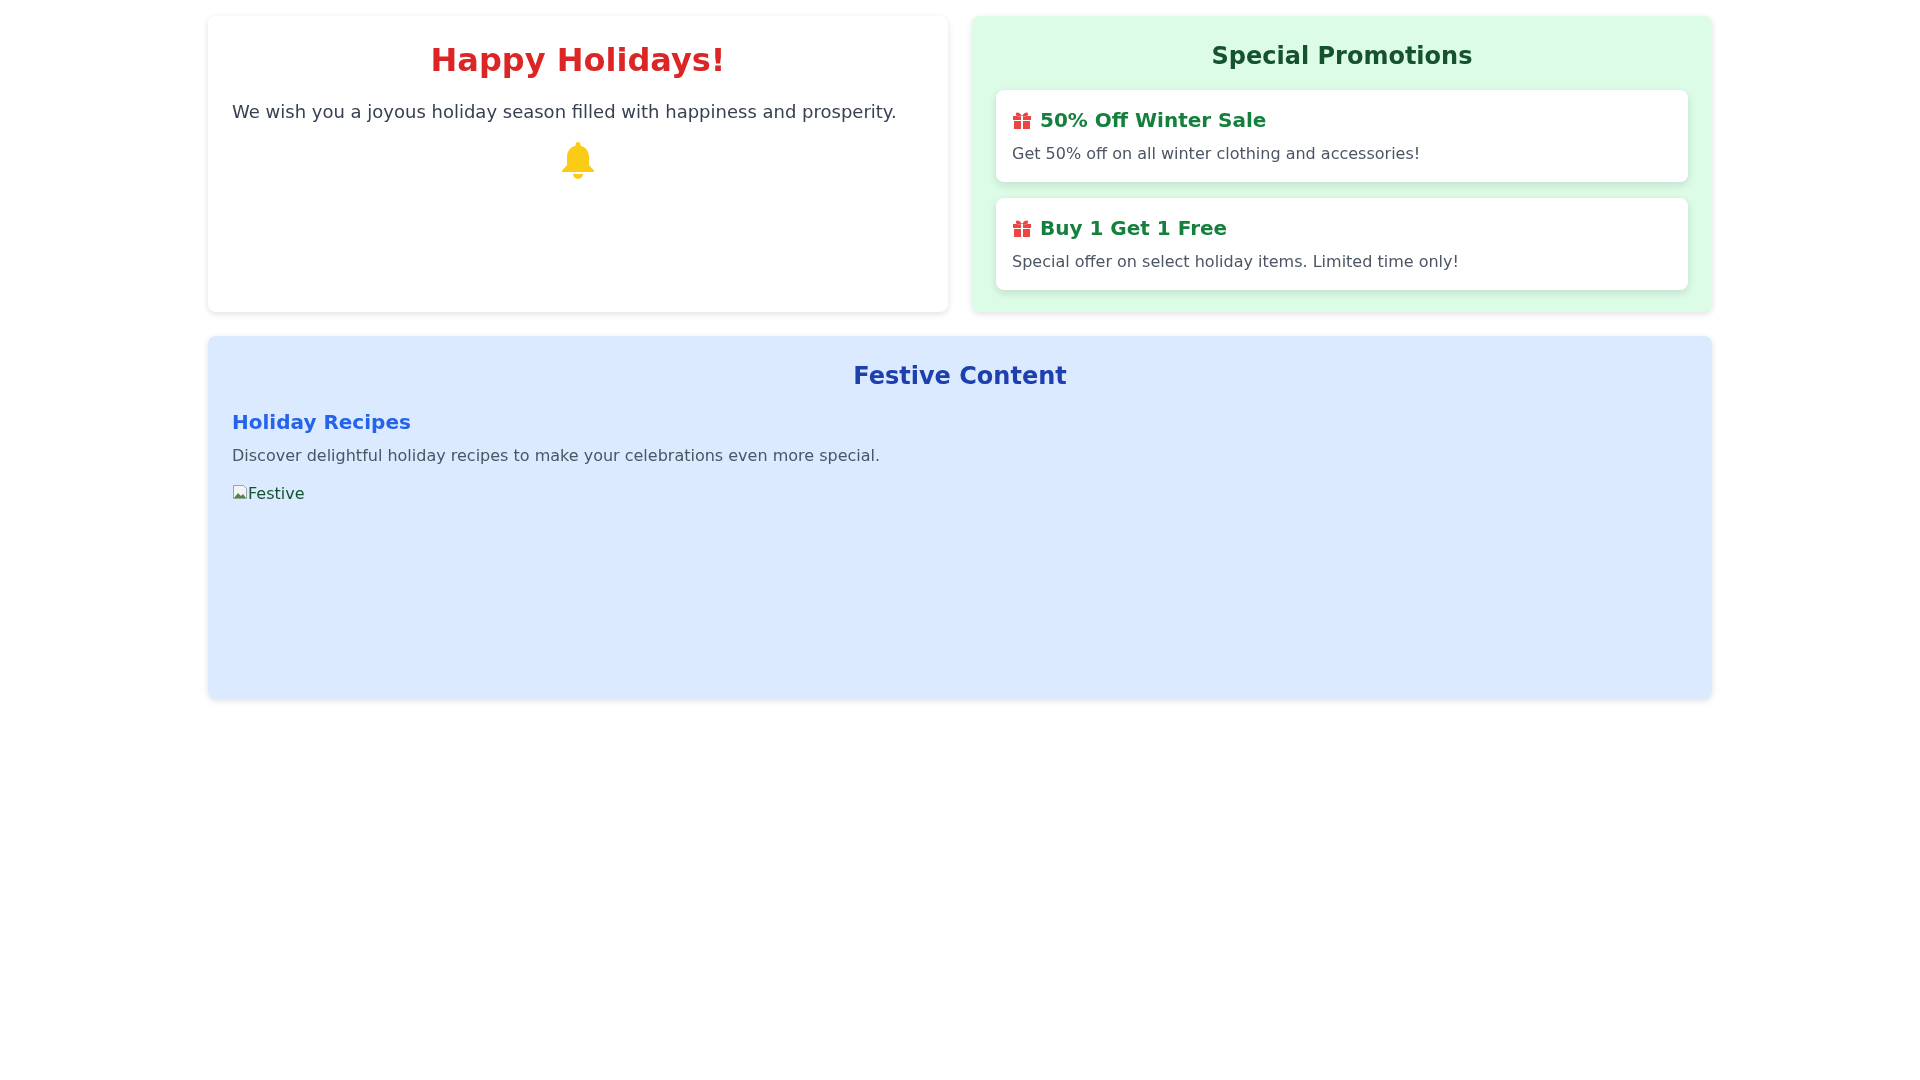  I want to click on promotions-title: Special Promotions, so click(1342, 56).